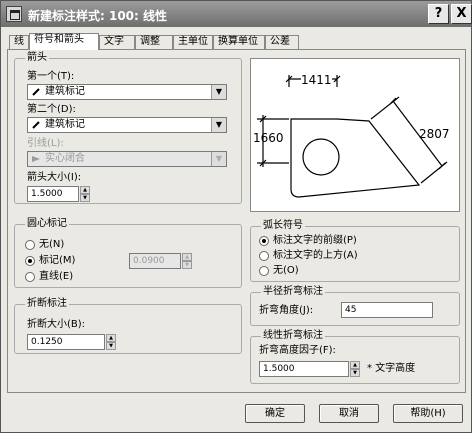 The image size is (472, 433). What do you see at coordinates (56, 324) in the screenshot?
I see `break-size-label: 折断大小(B):` at bounding box center [56, 324].